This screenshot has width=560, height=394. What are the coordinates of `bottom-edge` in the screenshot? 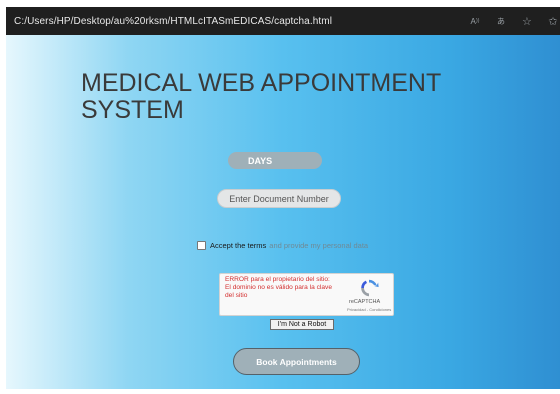 It's located at (280, 391).